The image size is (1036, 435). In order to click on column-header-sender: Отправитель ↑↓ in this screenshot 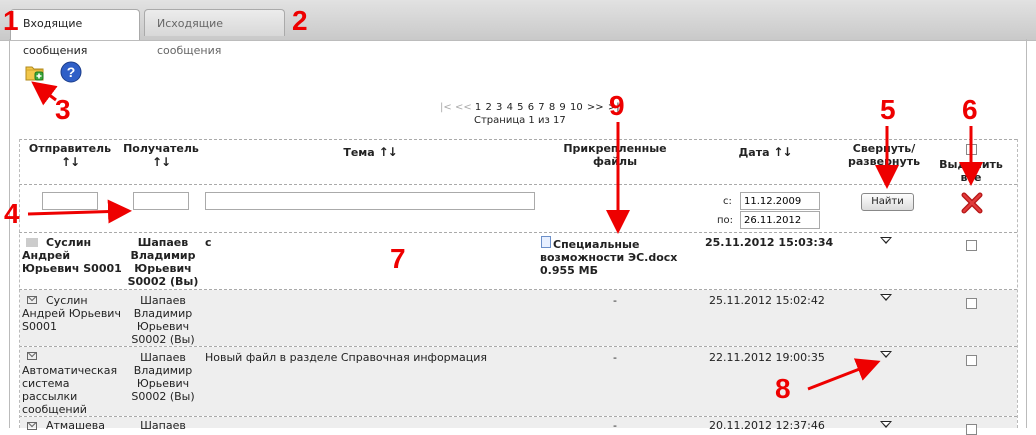, I will do `click(70, 155)`.